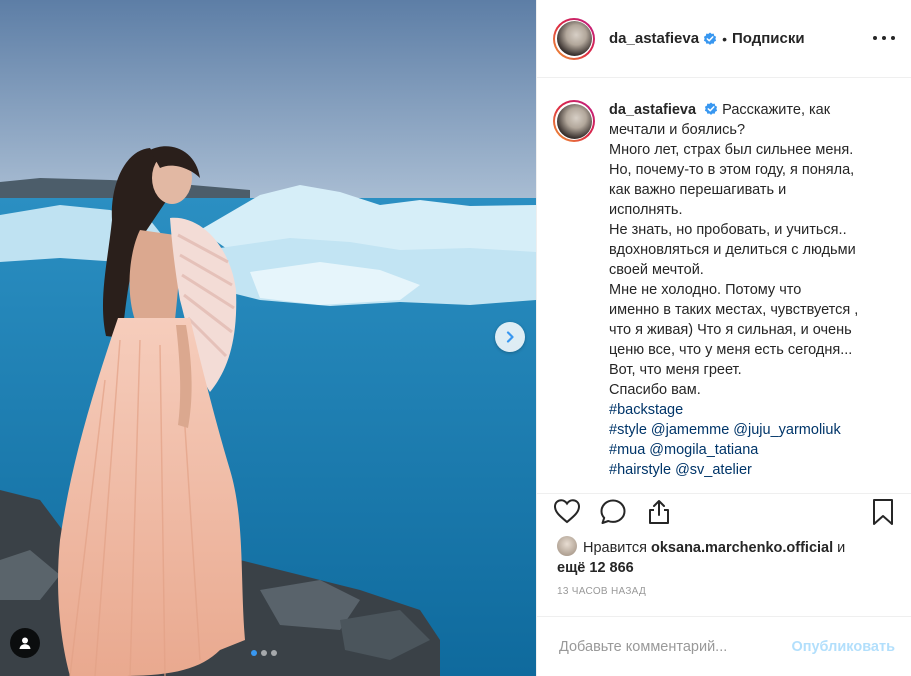 The height and width of the screenshot is (676, 911). I want to click on caption-line: именно в таких местах, чувствуется ,, so click(734, 310).